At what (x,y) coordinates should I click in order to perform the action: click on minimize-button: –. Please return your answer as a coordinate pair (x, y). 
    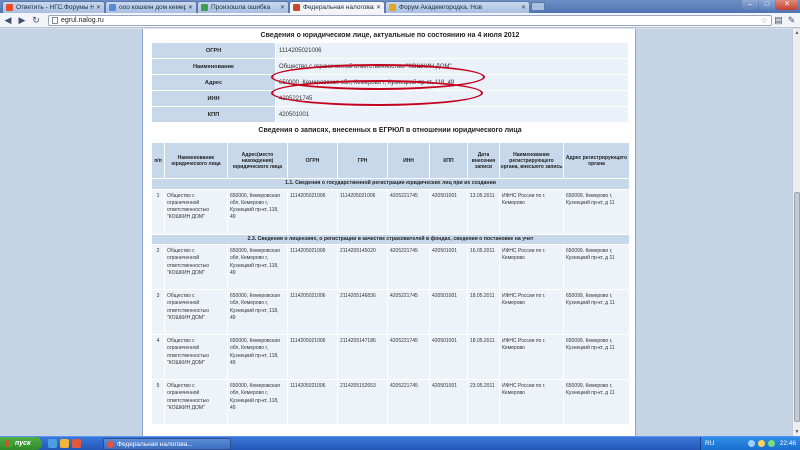
    Looking at the image, I should click on (750, 5).